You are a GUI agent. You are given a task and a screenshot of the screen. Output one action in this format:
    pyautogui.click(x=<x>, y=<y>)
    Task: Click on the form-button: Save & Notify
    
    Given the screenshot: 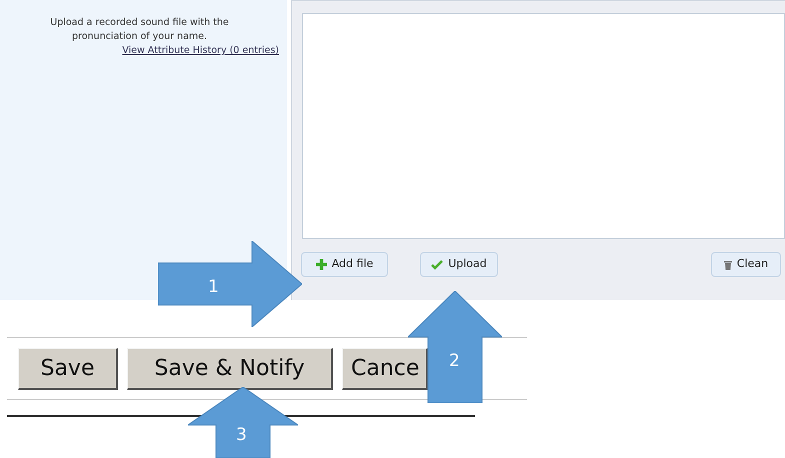 What is the action you would take?
    pyautogui.click(x=230, y=369)
    